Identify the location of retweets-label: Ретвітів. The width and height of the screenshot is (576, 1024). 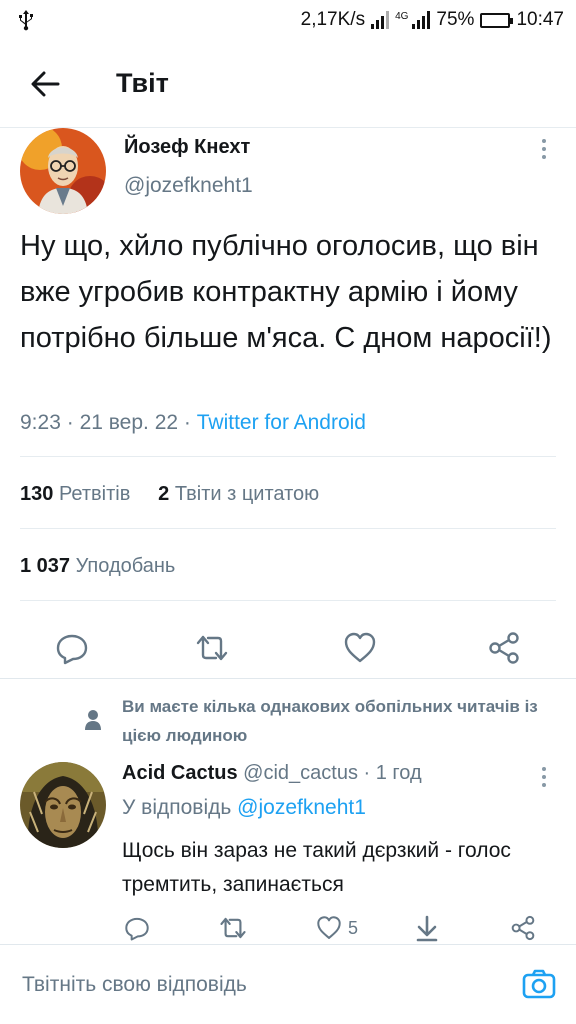
(94, 494).